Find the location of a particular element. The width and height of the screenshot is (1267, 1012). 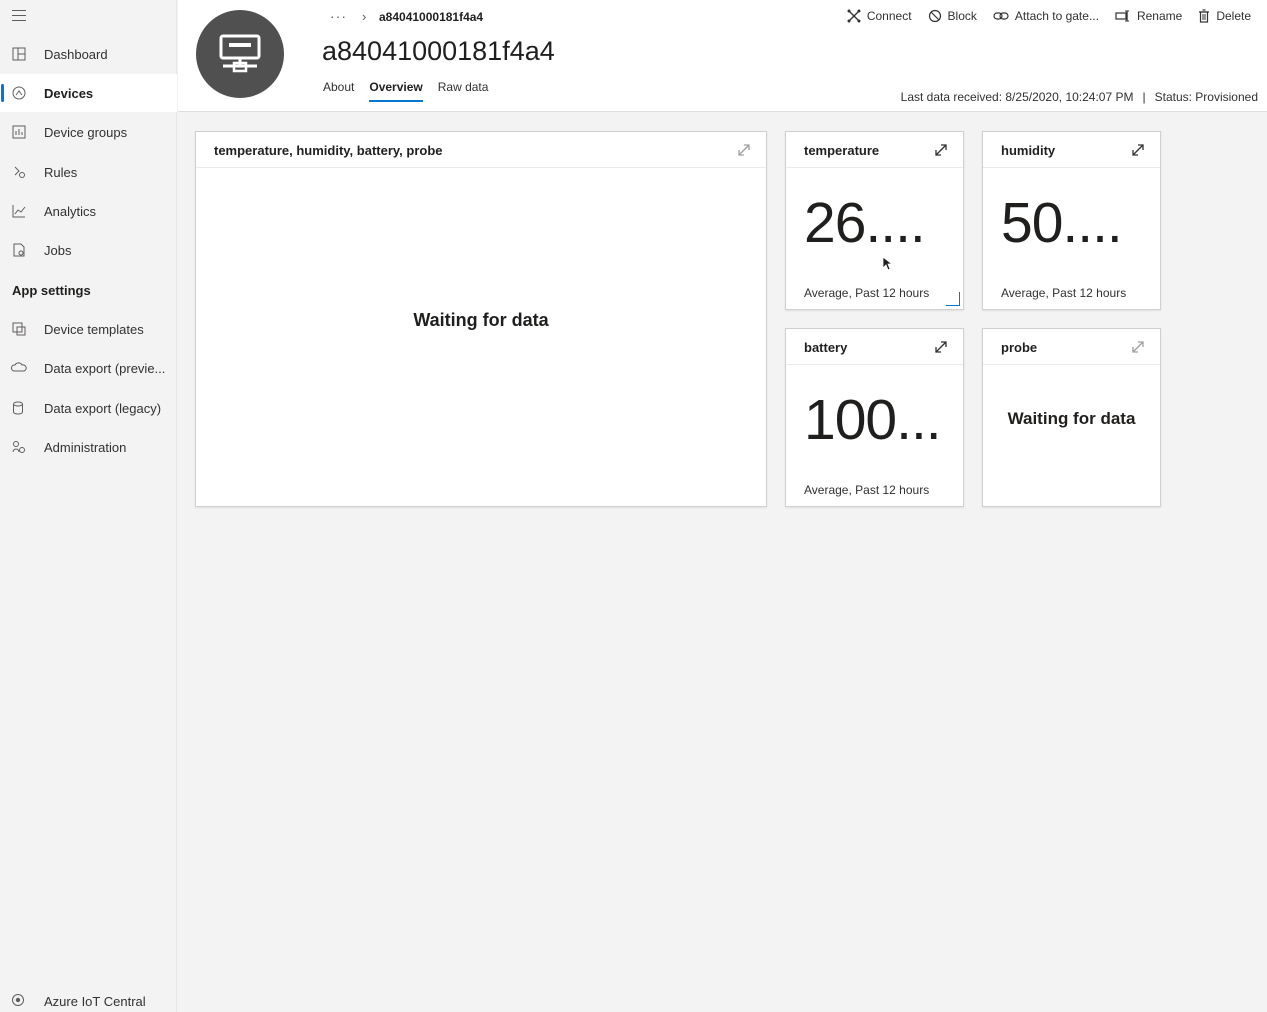

delete-button: Delete is located at coordinates (1224, 16).